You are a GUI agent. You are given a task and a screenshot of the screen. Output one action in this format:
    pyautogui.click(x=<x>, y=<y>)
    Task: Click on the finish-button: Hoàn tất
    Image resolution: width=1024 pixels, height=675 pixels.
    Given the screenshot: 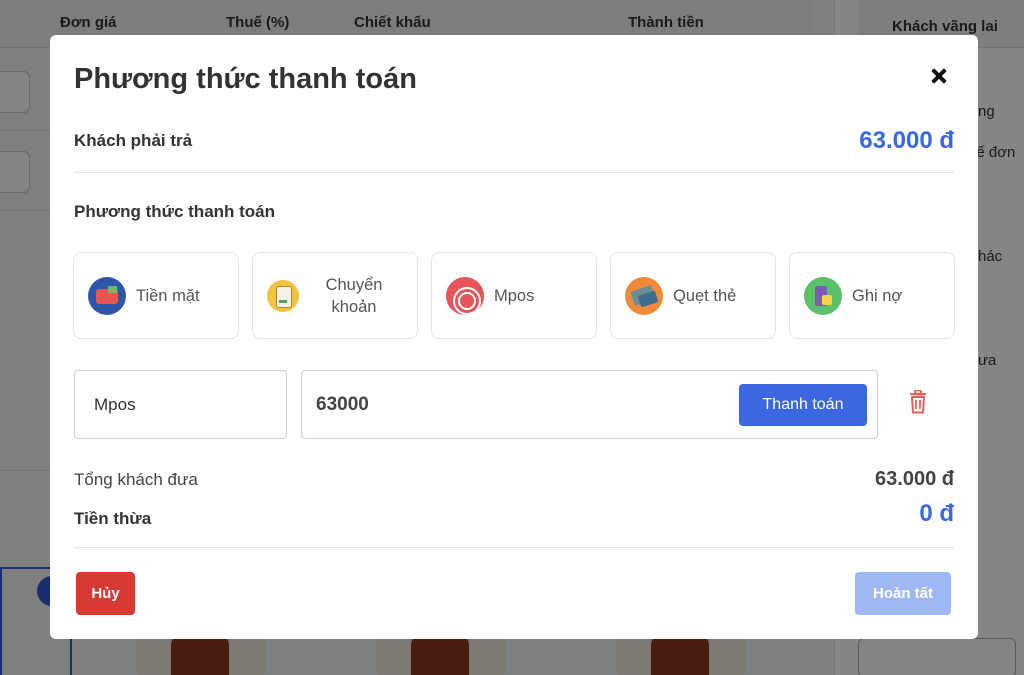 What is the action you would take?
    pyautogui.click(x=903, y=593)
    